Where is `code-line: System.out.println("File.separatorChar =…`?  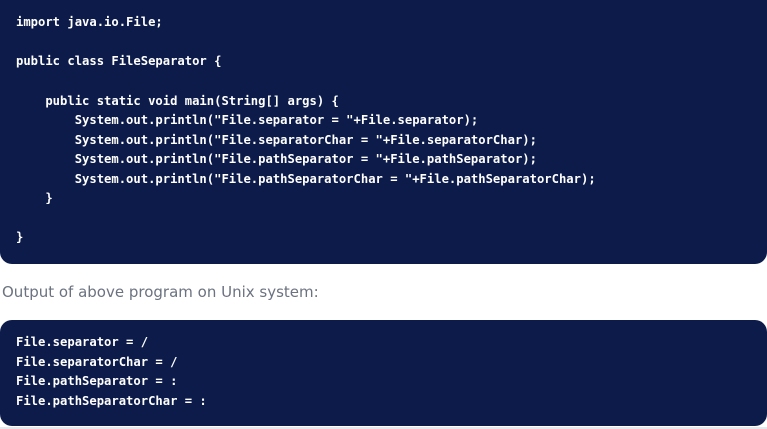
code-line: System.out.println("File.separatorChar =… is located at coordinates (276, 139).